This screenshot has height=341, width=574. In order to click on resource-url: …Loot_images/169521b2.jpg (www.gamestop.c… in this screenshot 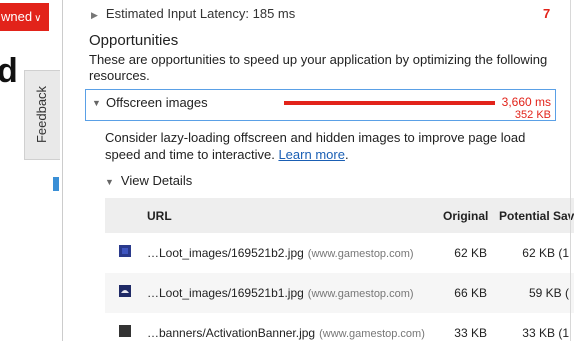, I will do `click(280, 253)`.